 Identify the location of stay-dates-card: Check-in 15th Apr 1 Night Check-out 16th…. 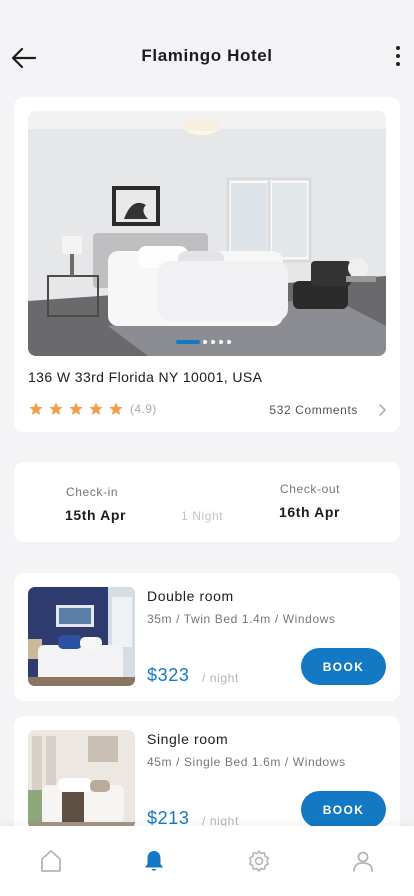
(207, 502).